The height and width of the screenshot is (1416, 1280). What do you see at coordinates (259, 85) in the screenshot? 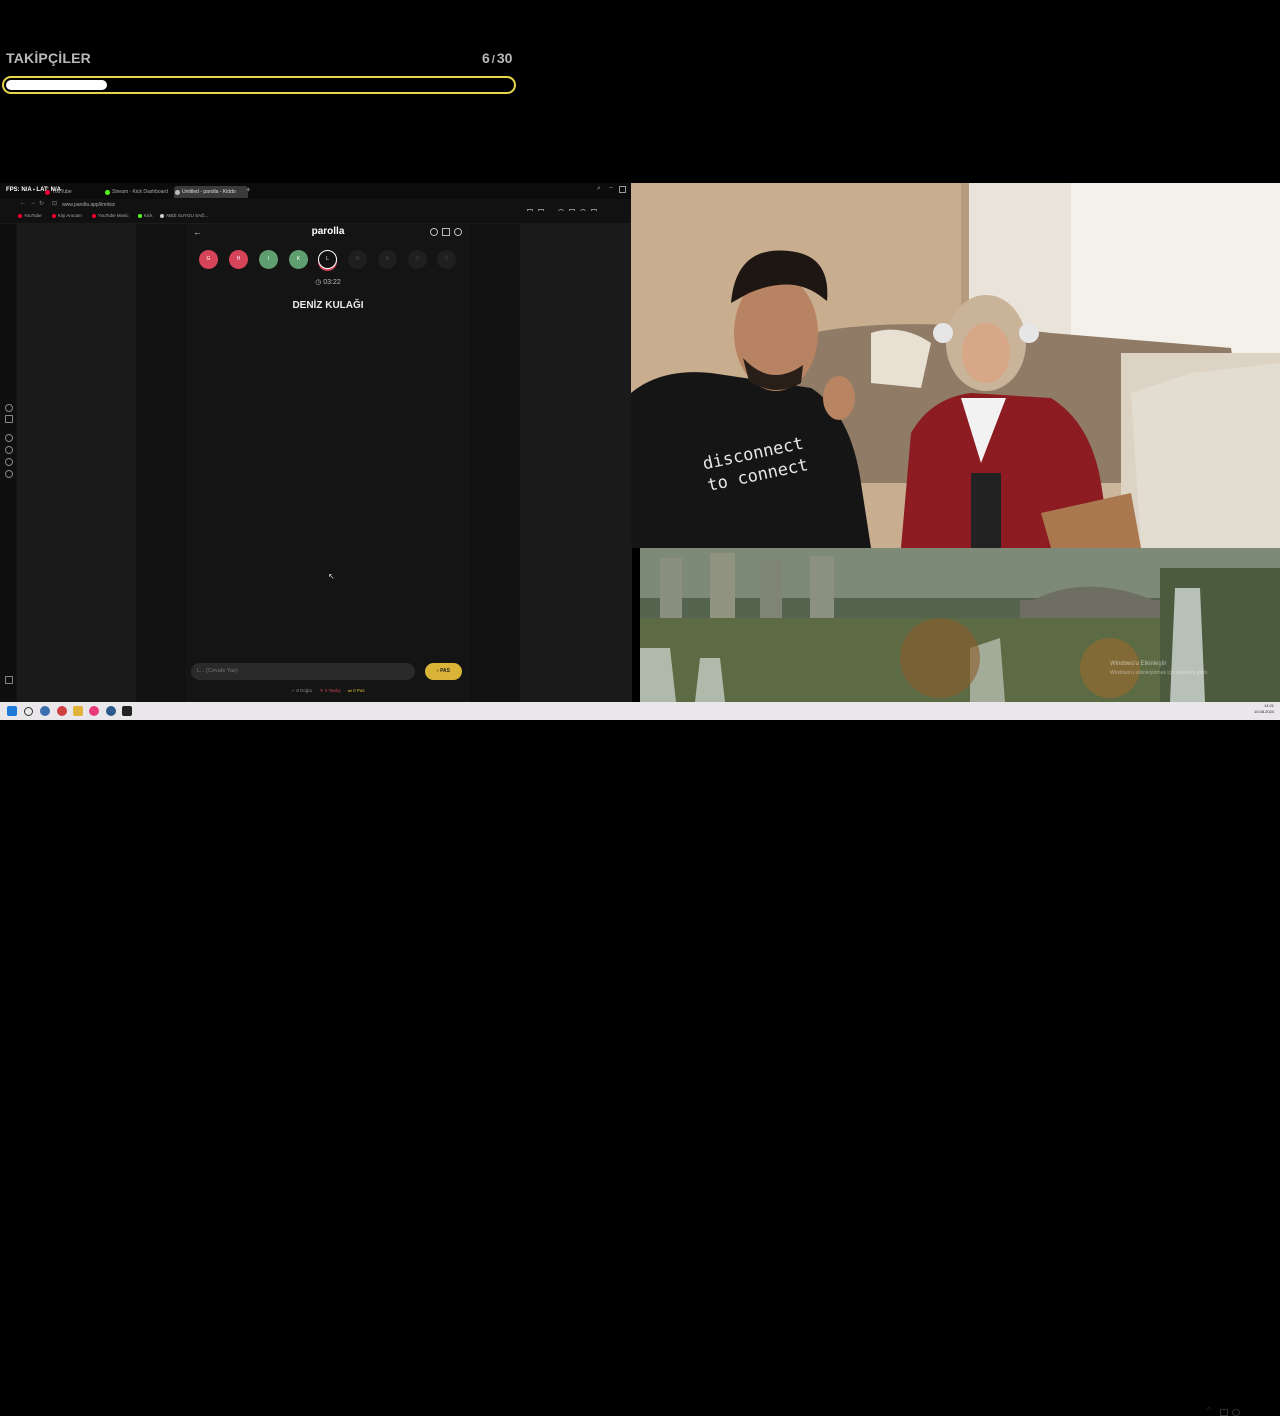
I see `follower-progress-bar` at bounding box center [259, 85].